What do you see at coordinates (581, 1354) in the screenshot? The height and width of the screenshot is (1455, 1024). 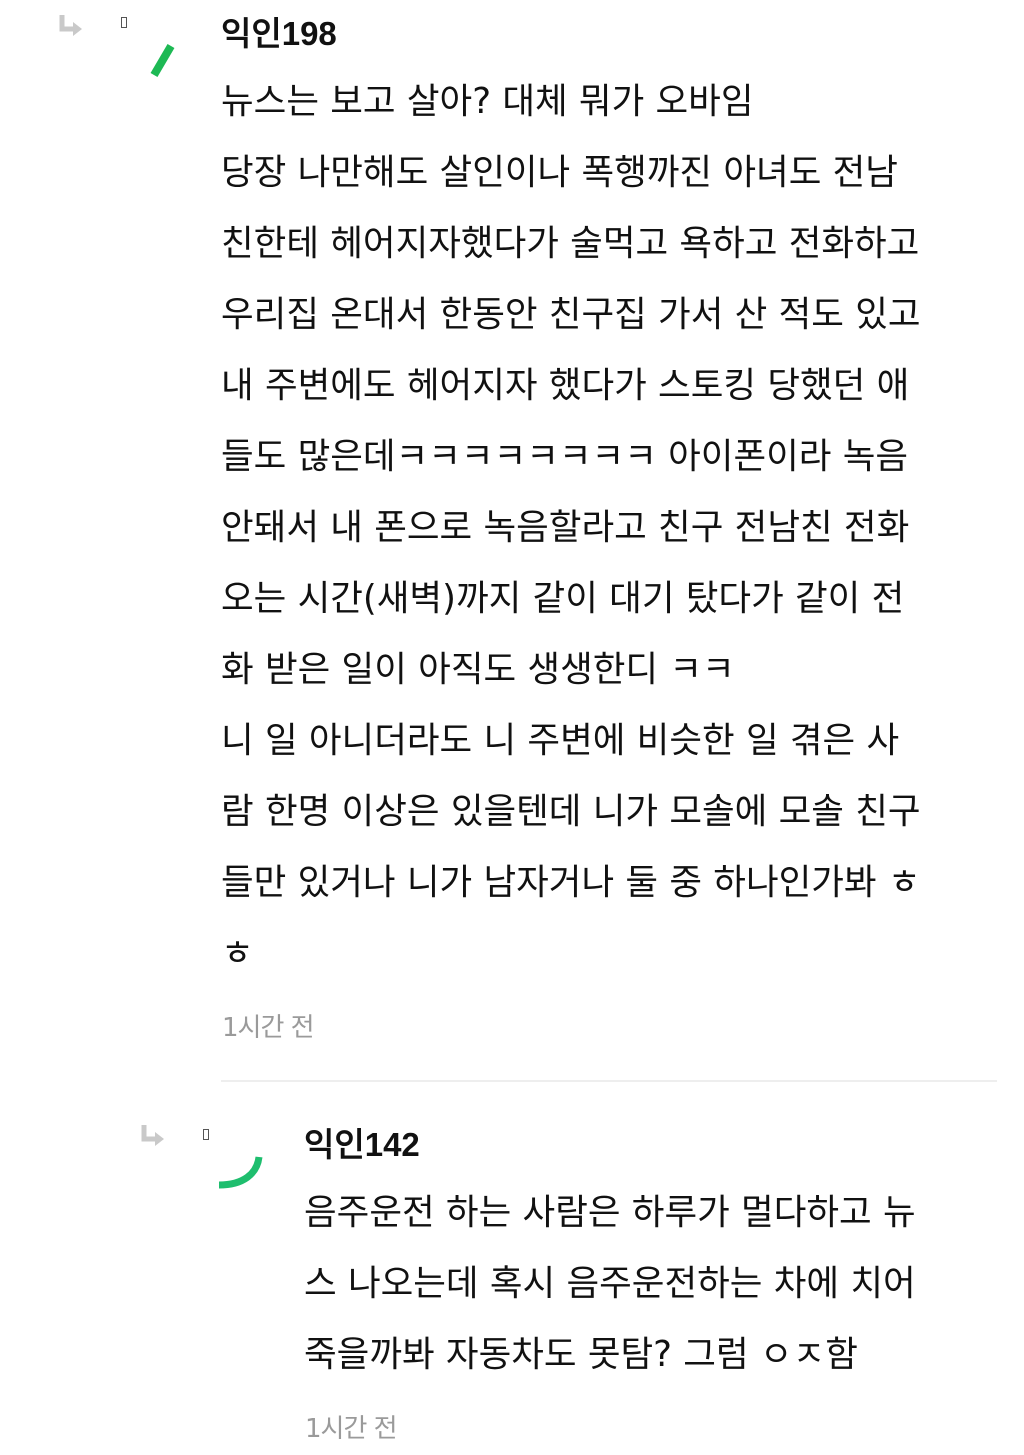 I see `comment-line: 죽을까봐 자동차도 못탐? 그럼 ㅇㅈ함` at bounding box center [581, 1354].